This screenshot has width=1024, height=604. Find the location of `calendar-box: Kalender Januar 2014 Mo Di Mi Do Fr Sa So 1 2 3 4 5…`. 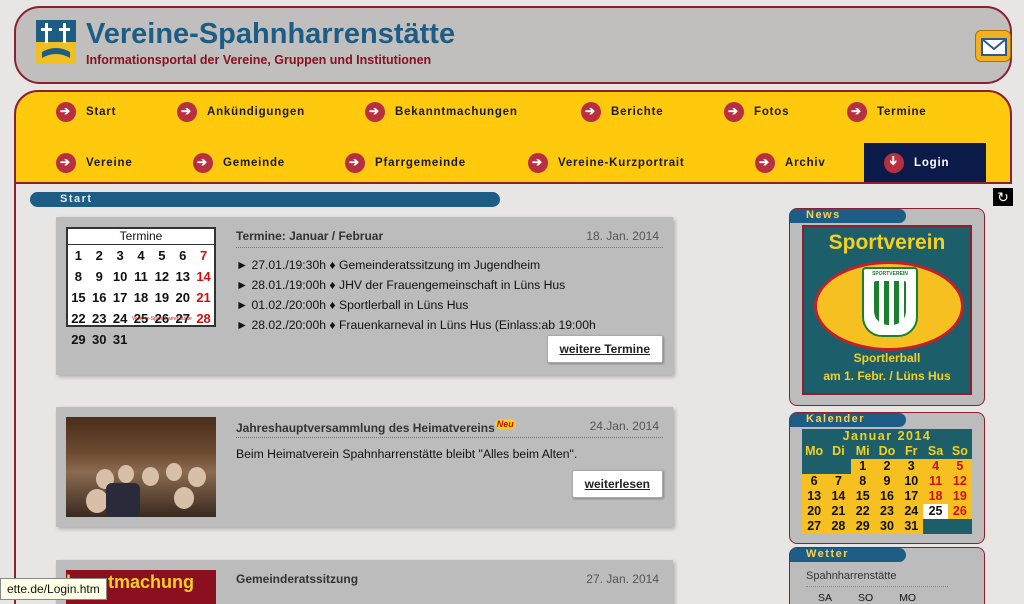

calendar-box: Kalender Januar 2014 Mo Di Mi Do Fr Sa So 1 2 3 4 5… is located at coordinates (887, 478).